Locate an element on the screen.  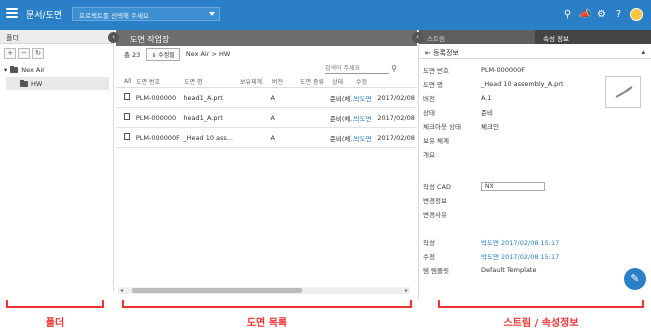
field-label: 버전 is located at coordinates (429, 99).